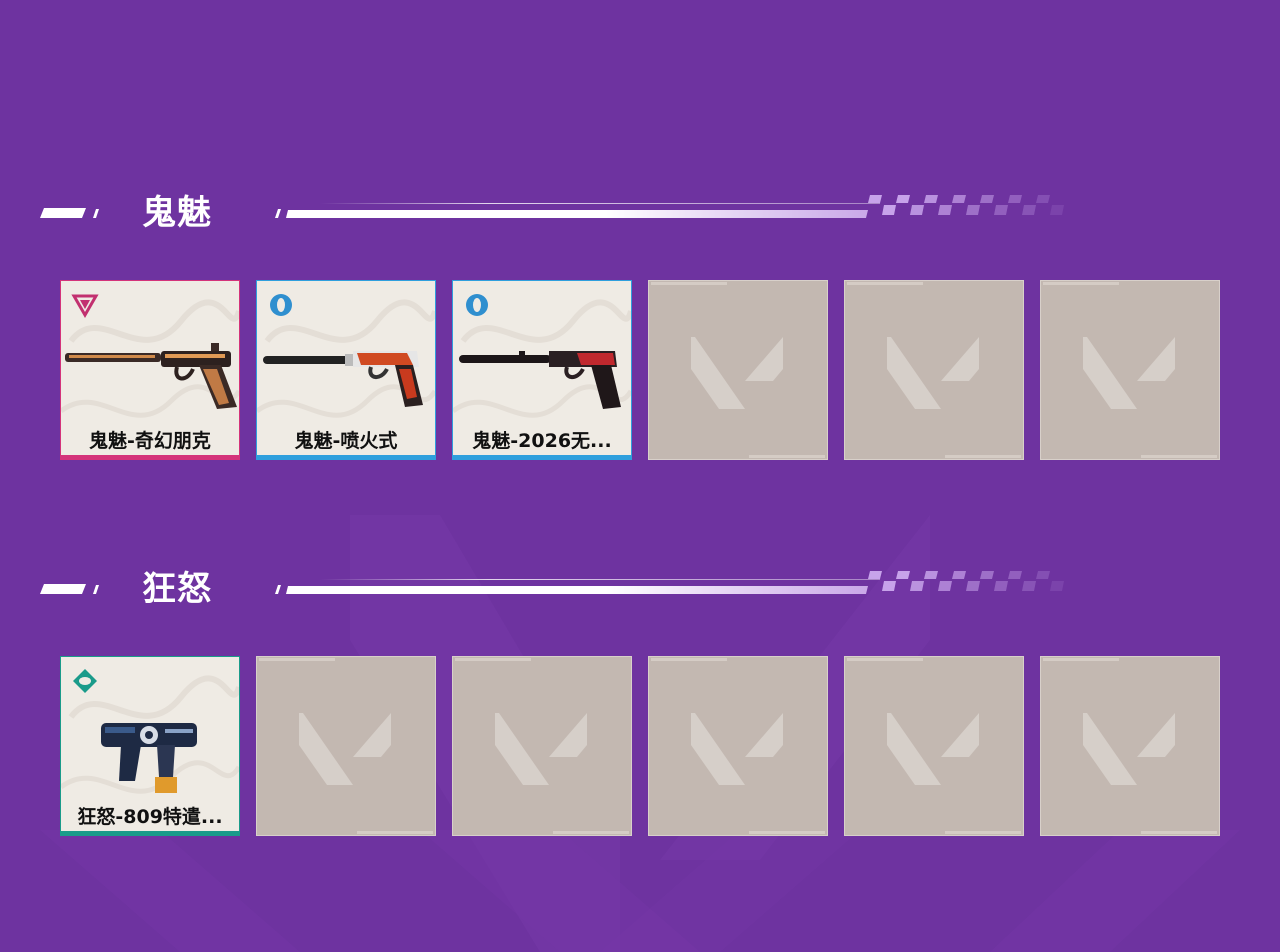 The height and width of the screenshot is (952, 1280). I want to click on frenzy-weapon-image, so click(149, 758).